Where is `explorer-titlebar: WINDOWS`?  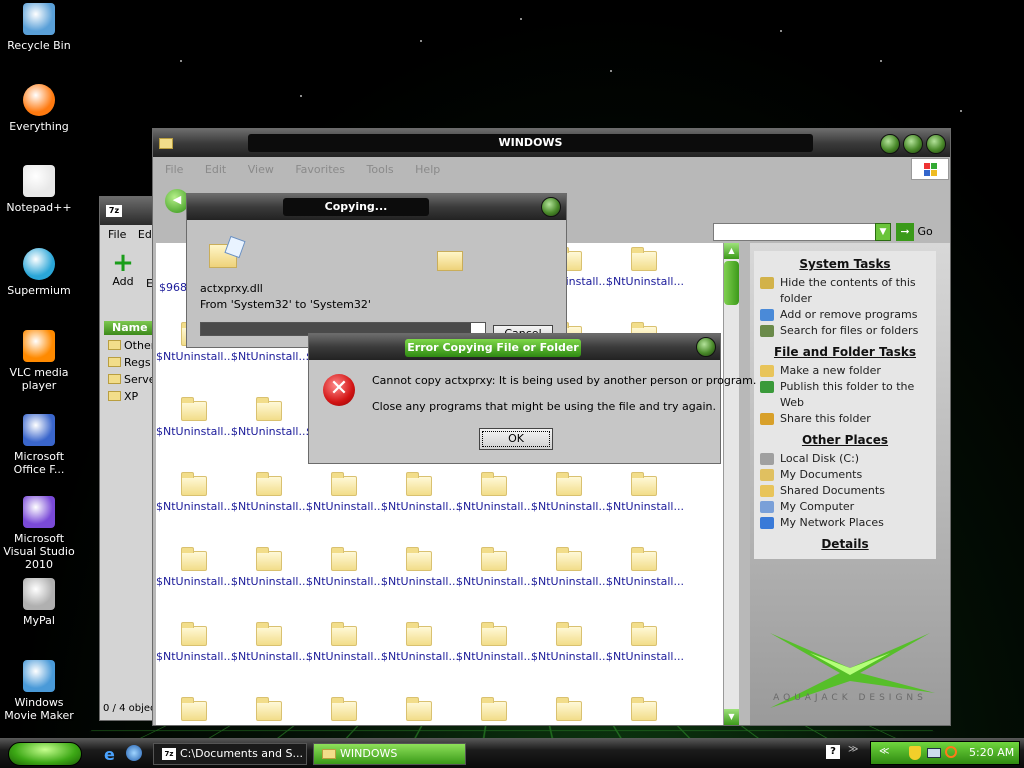
explorer-titlebar: WINDOWS is located at coordinates (551, 143).